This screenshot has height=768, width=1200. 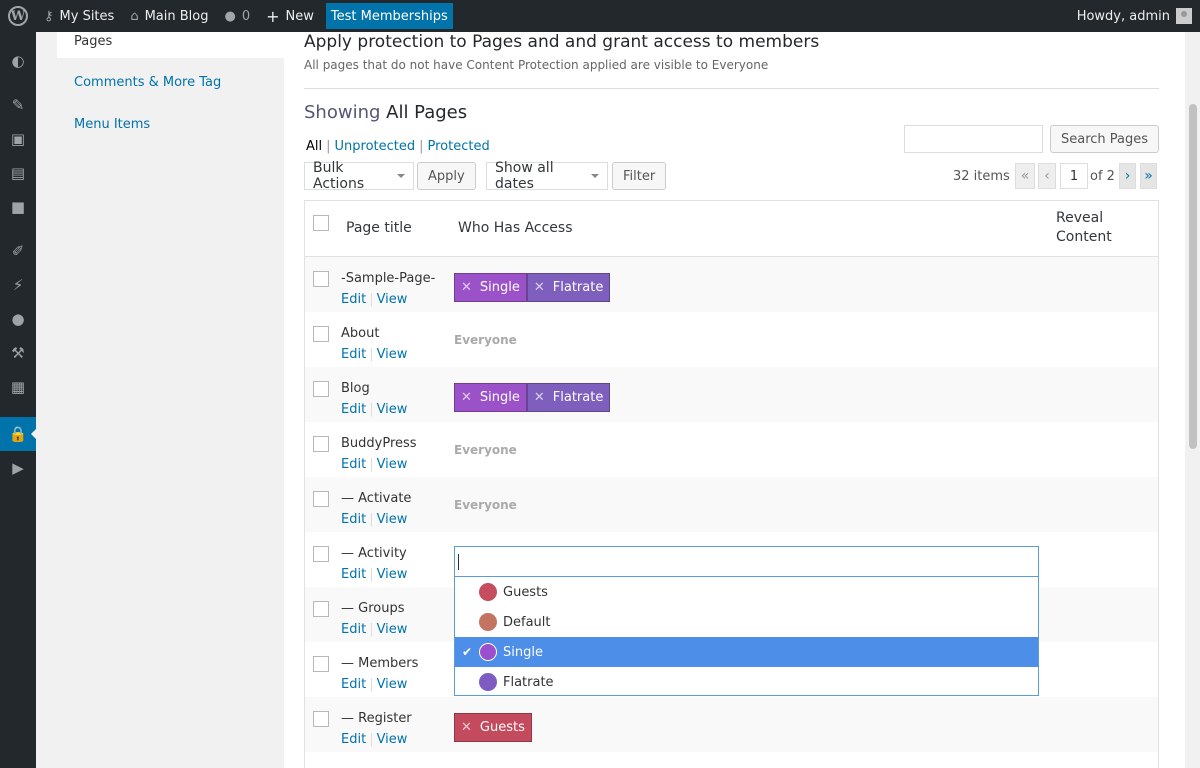 What do you see at coordinates (1074, 176) in the screenshot?
I see `current-page-input: 1` at bounding box center [1074, 176].